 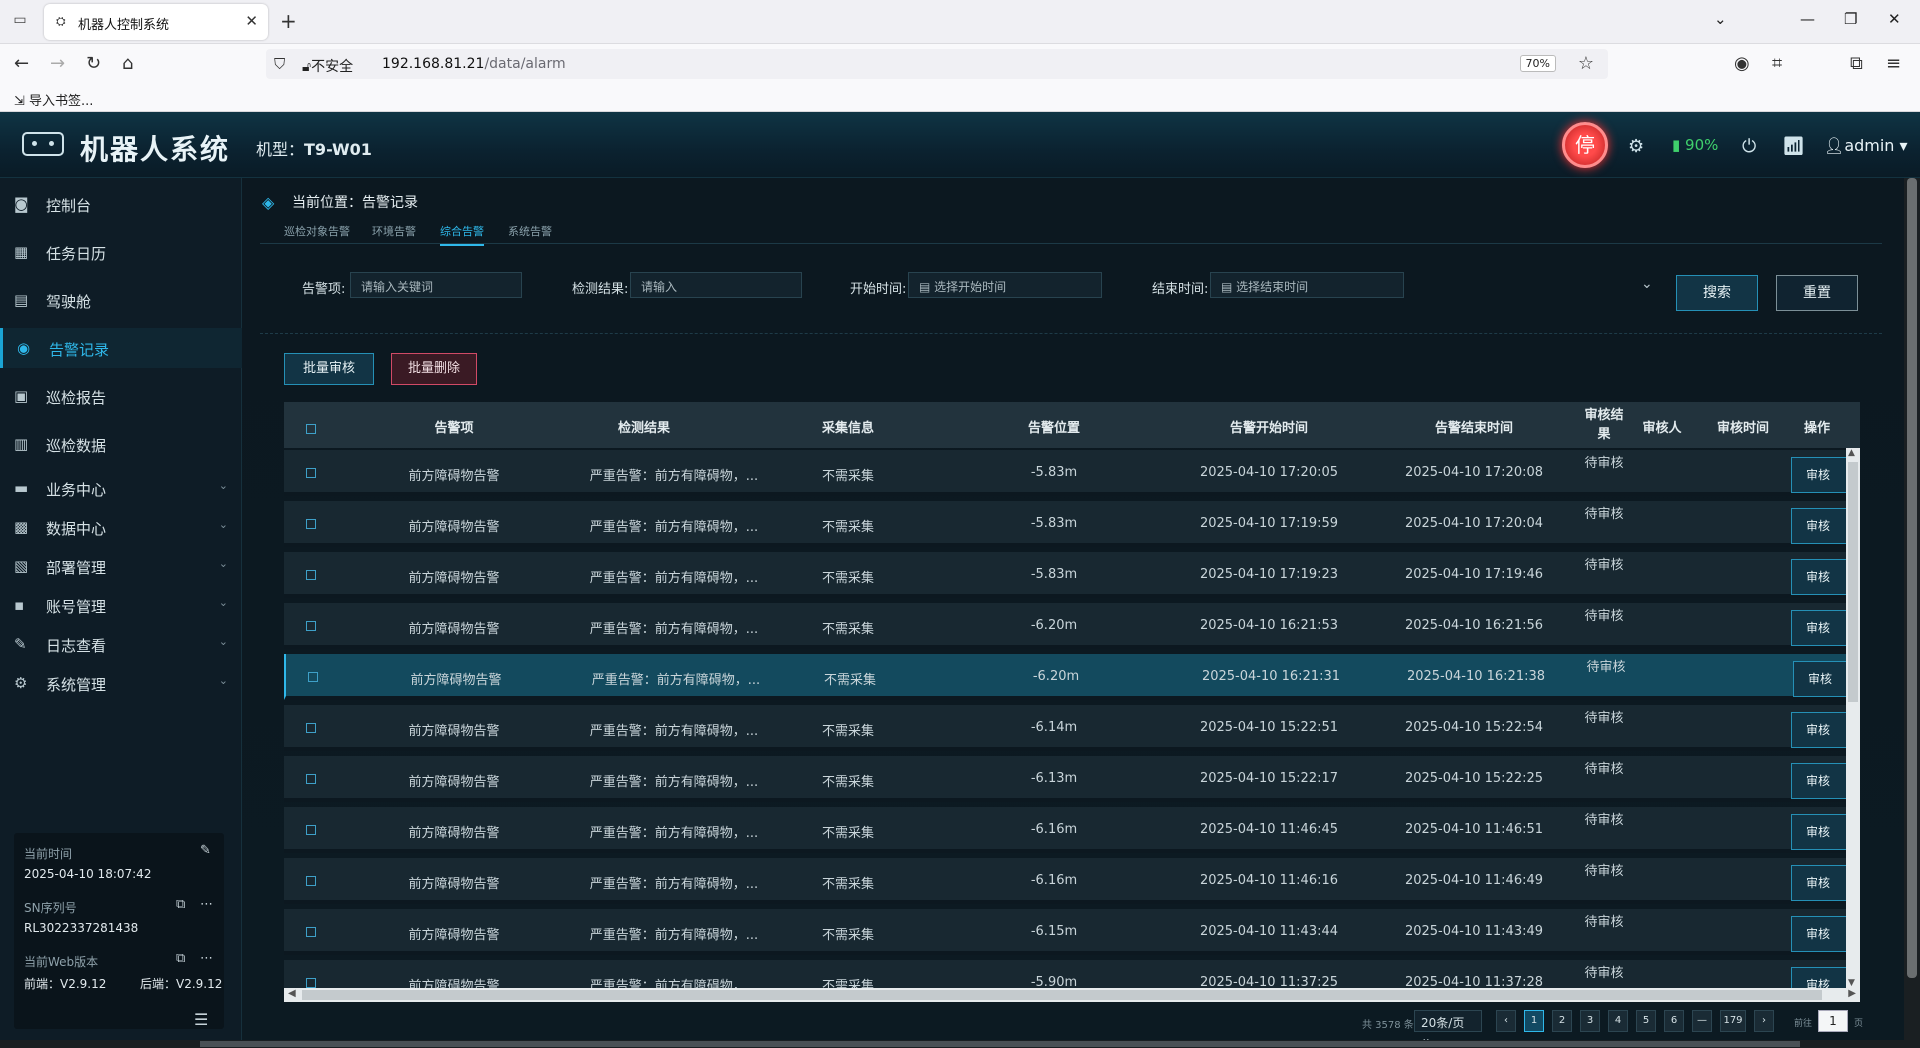 I want to click on sidebar-item-task-calendar: ▦ 任务日历, so click(x=121, y=252).